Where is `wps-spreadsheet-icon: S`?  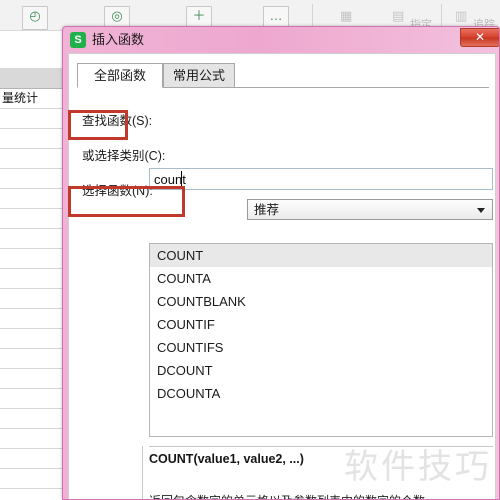 wps-spreadsheet-icon: S is located at coordinates (78, 40).